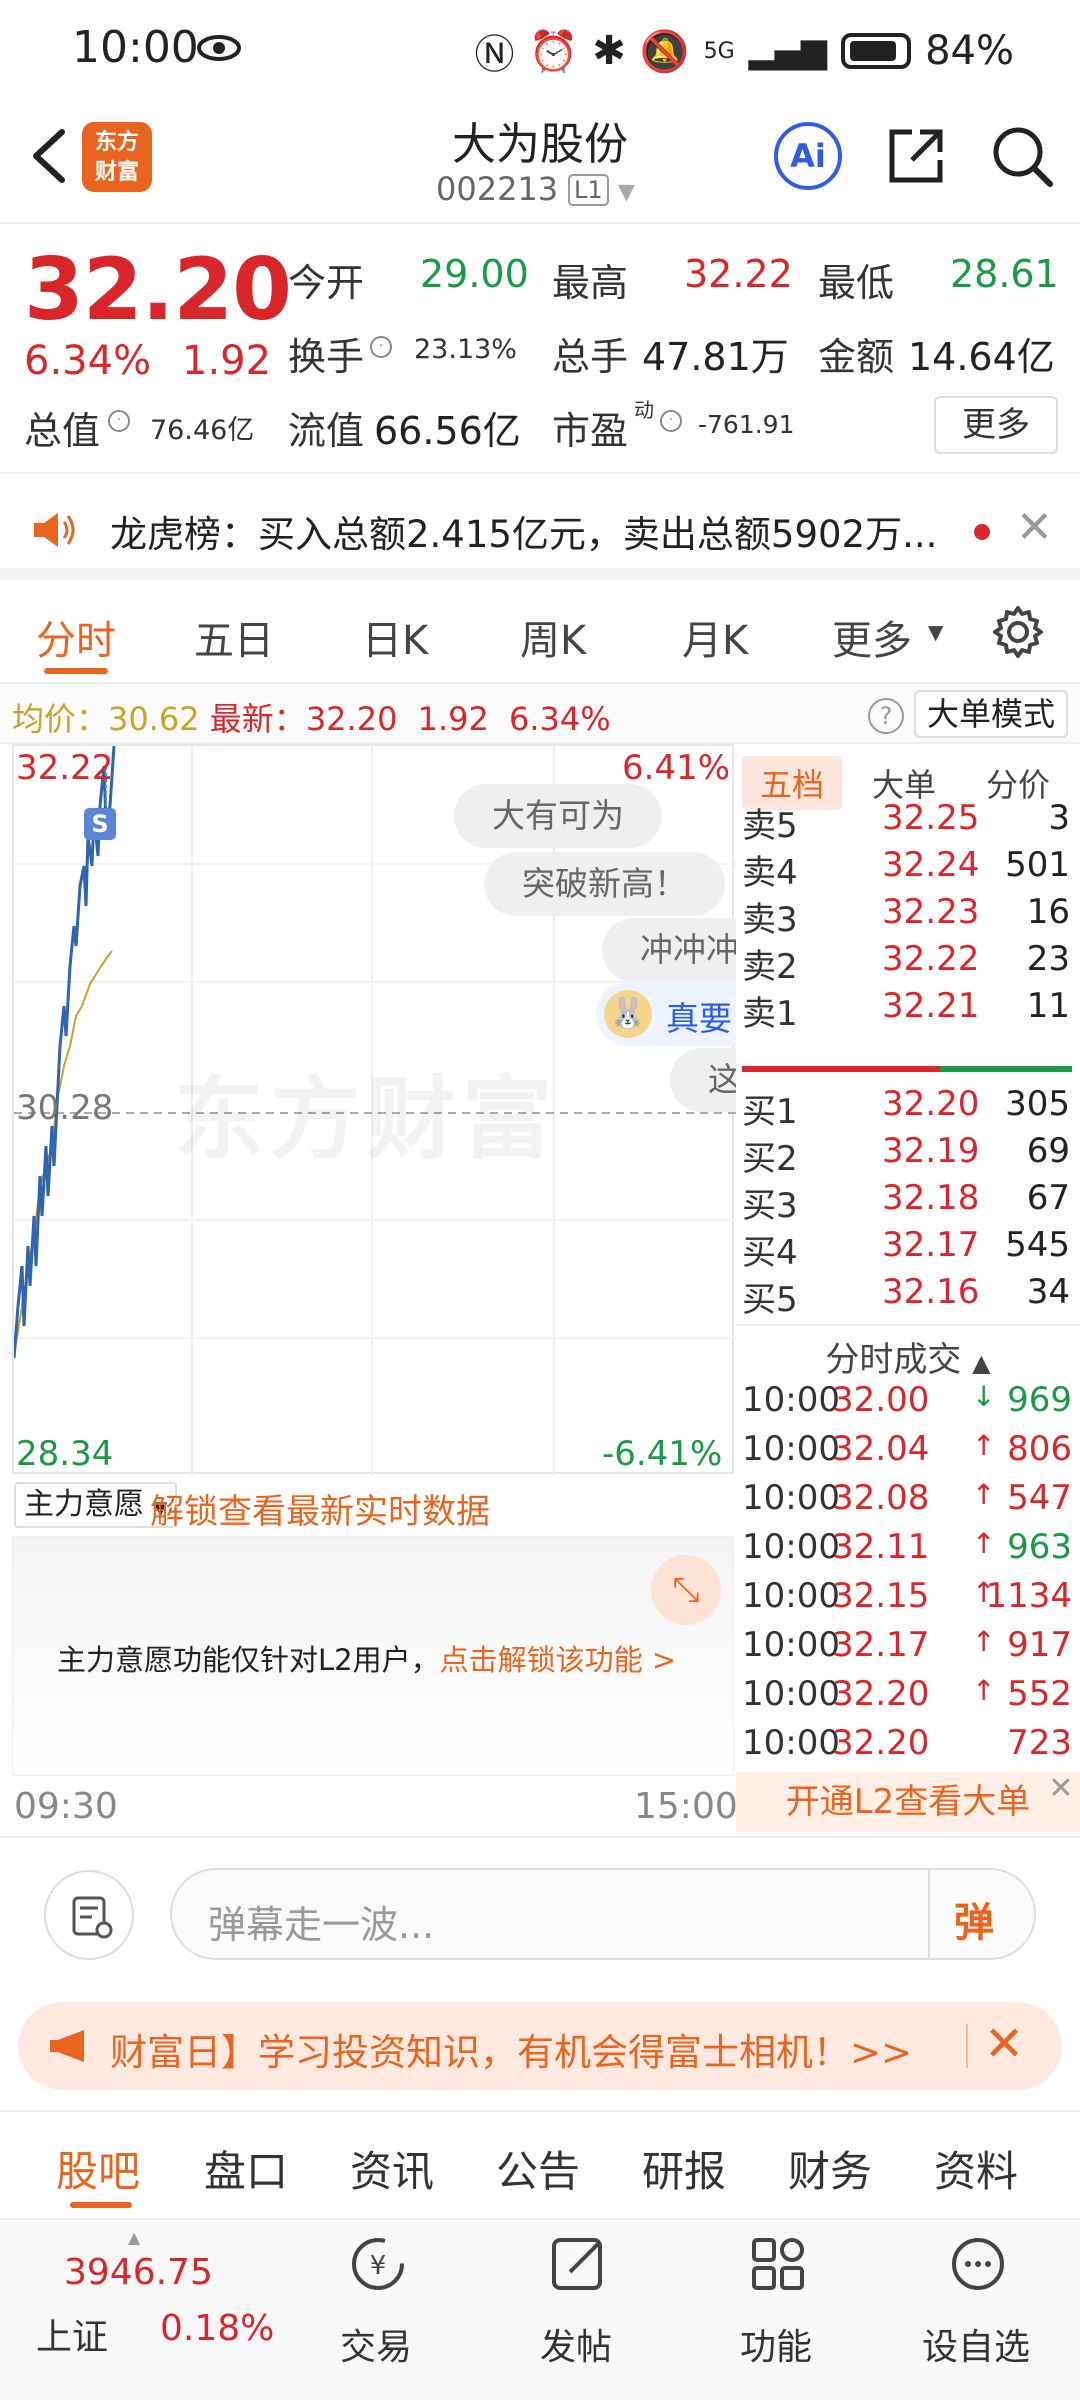 The width and height of the screenshot is (1080, 2400). What do you see at coordinates (916, 156) in the screenshot?
I see `share-icon` at bounding box center [916, 156].